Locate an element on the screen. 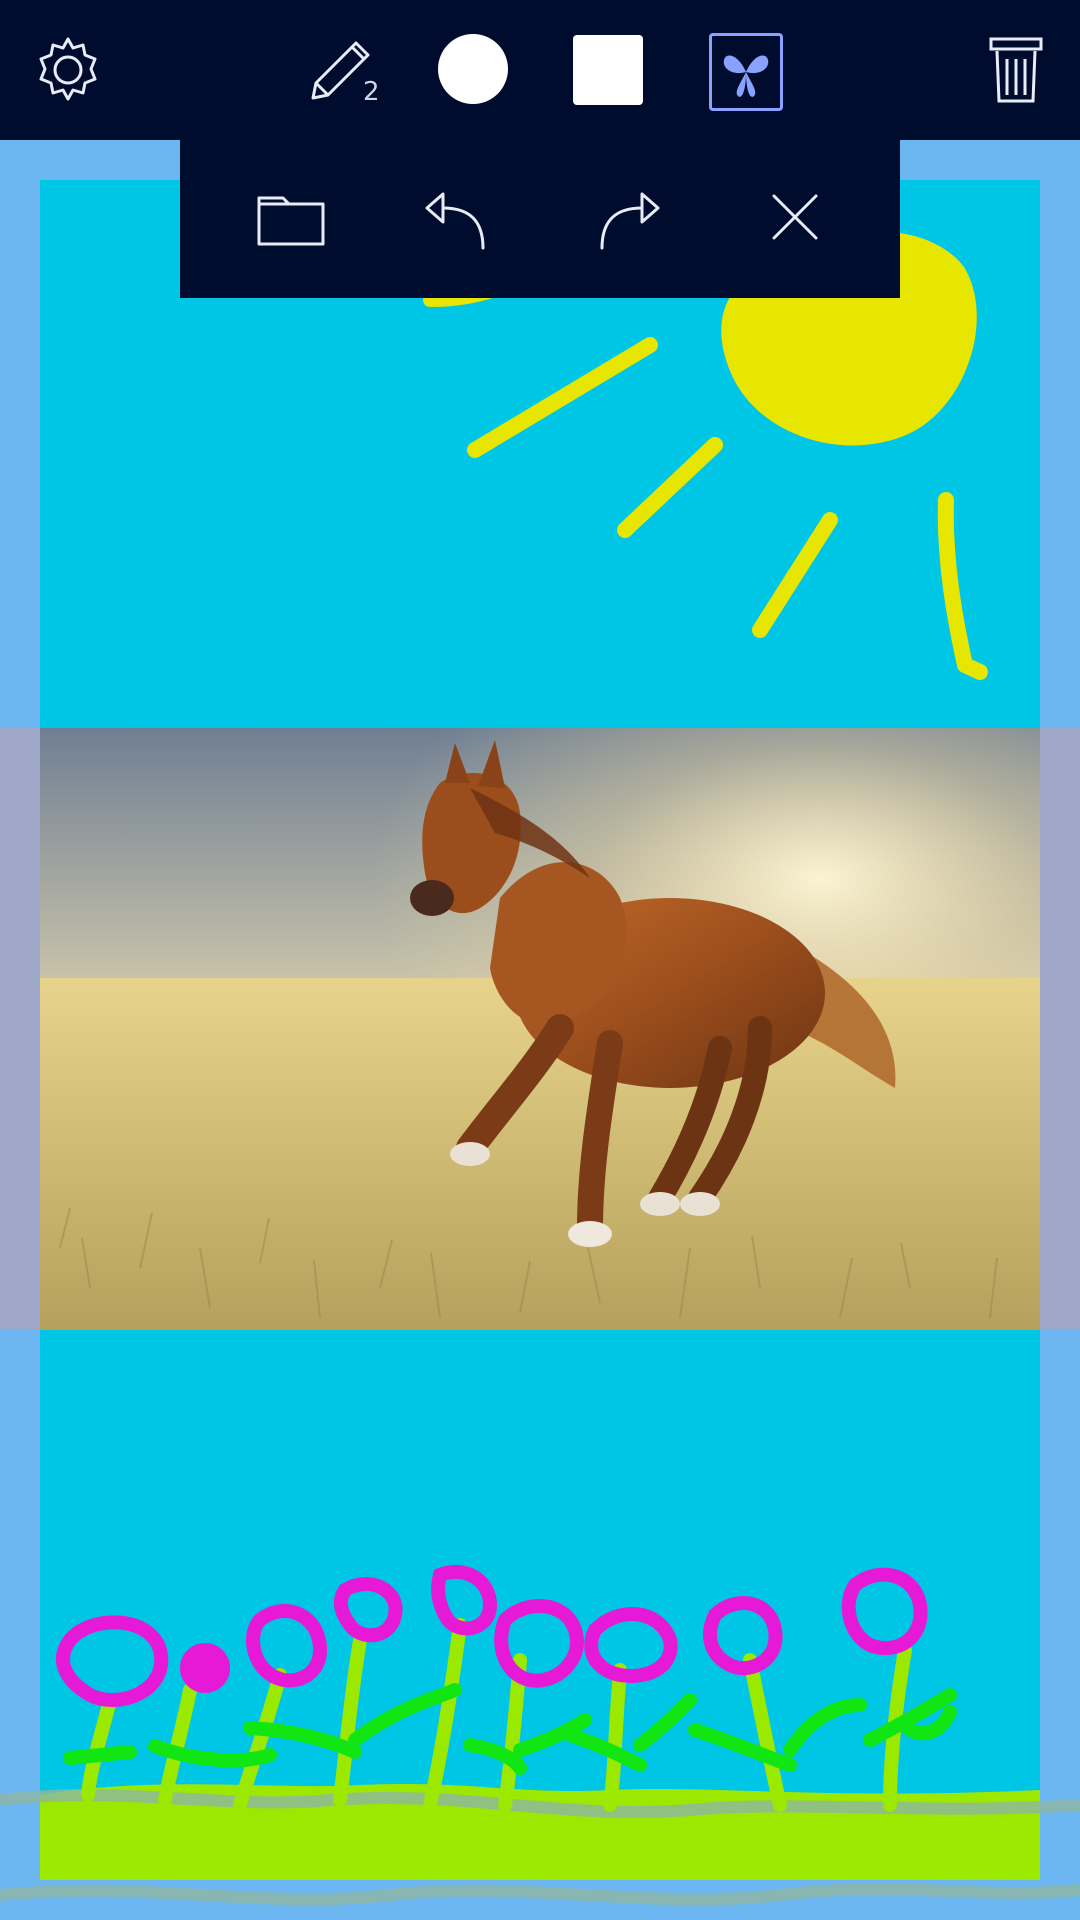  redo-icon is located at coordinates (630, 221).